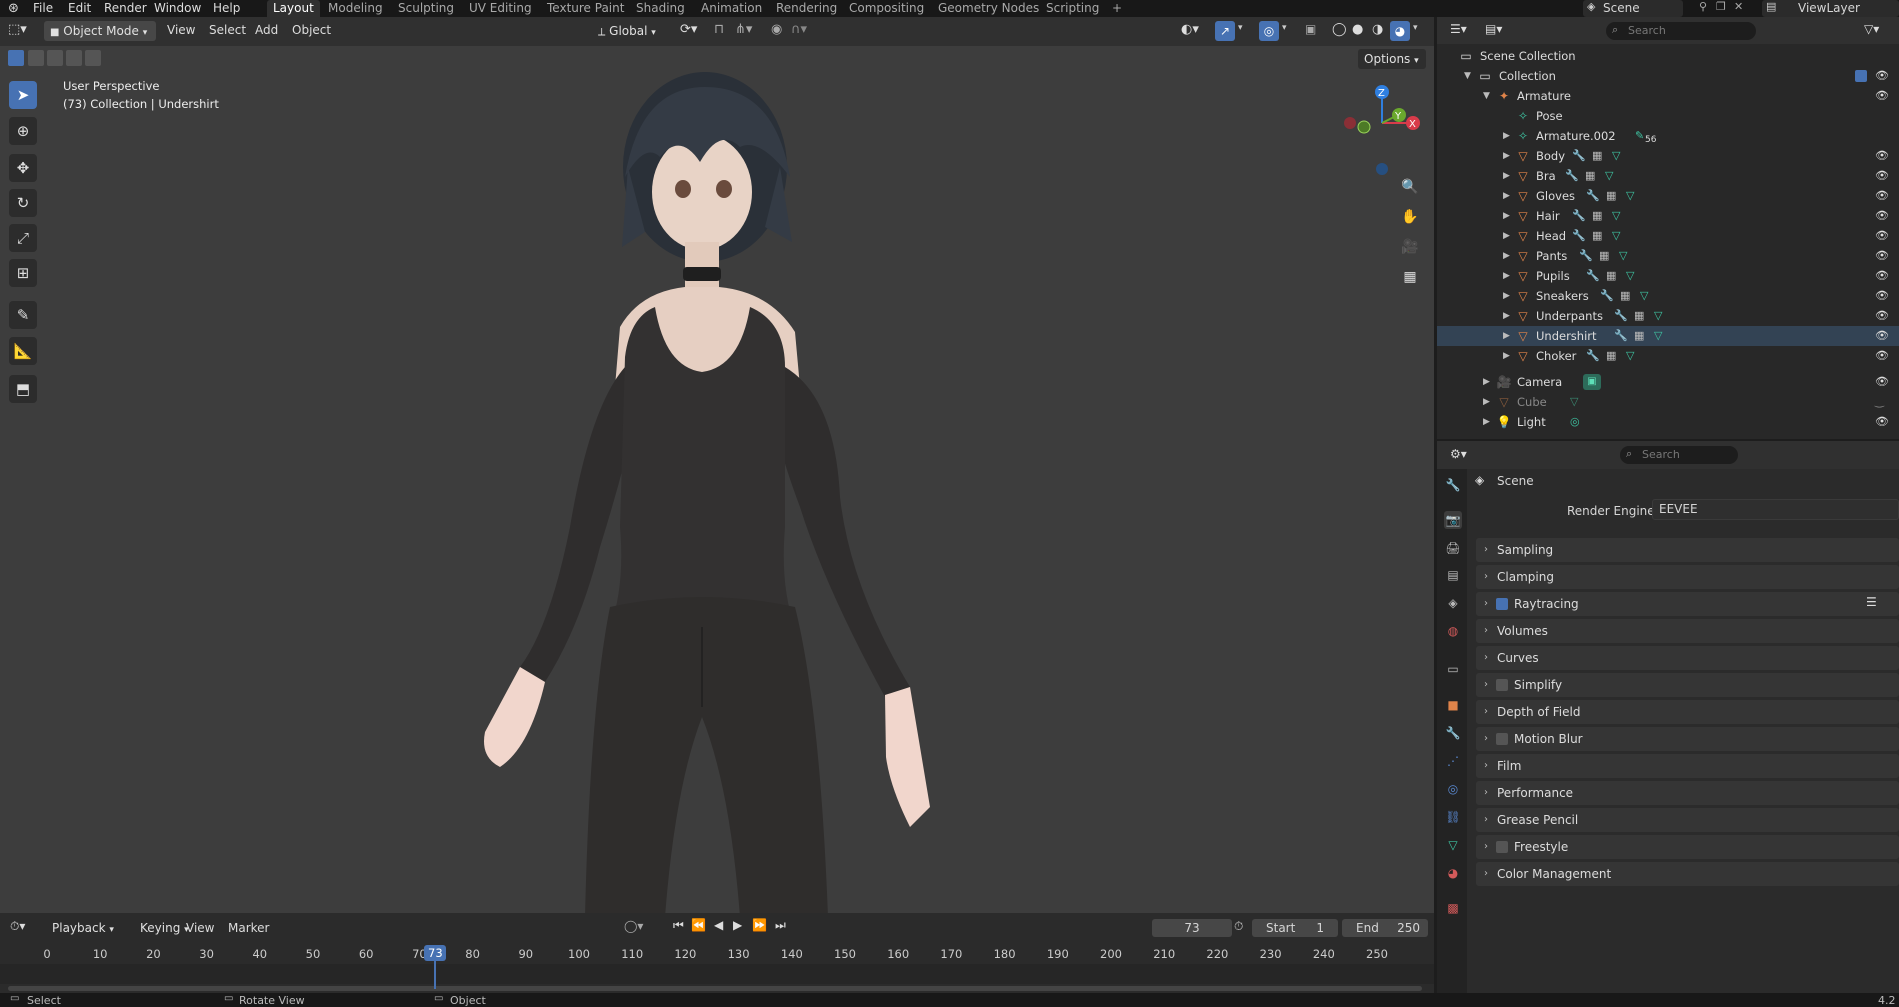 The image size is (1899, 1007). I want to click on render-engine-dropdown: EEVEE, so click(1775, 509).